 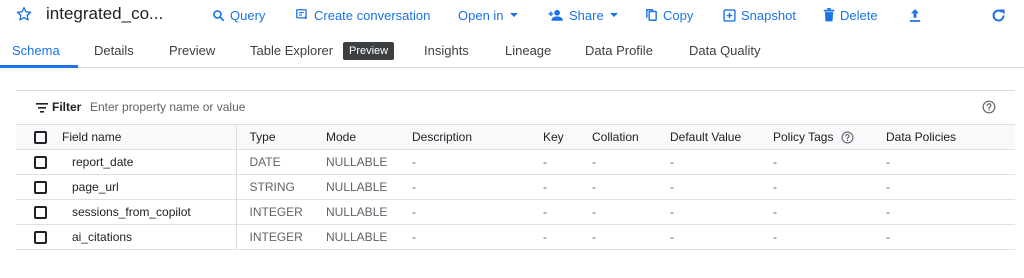 I want to click on star-icon, so click(x=24, y=14).